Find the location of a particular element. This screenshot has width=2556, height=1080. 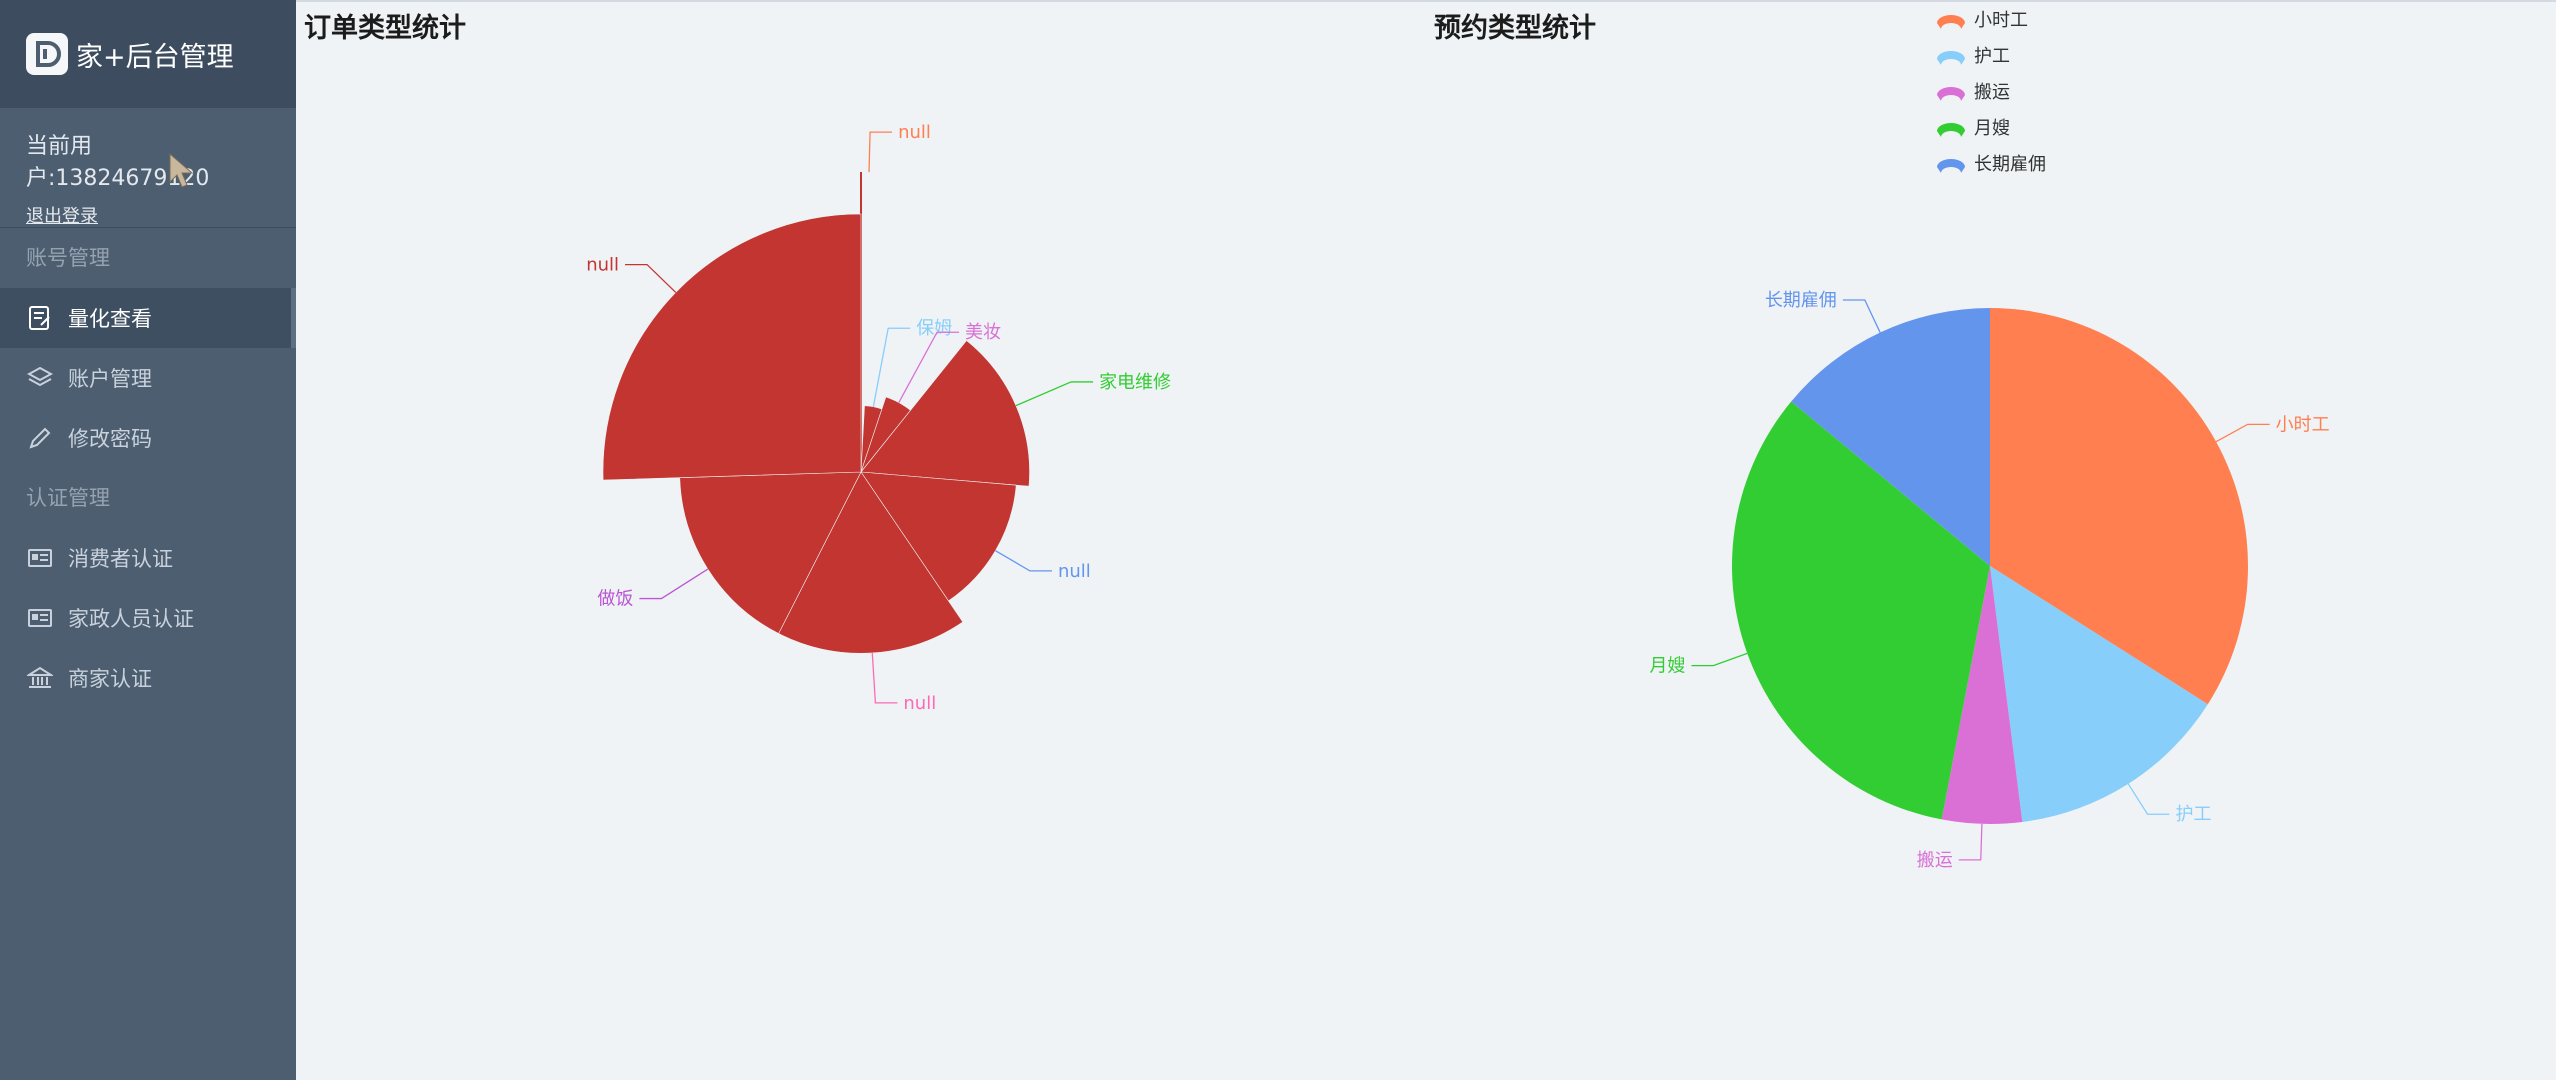

report-icon is located at coordinates (40, 318).